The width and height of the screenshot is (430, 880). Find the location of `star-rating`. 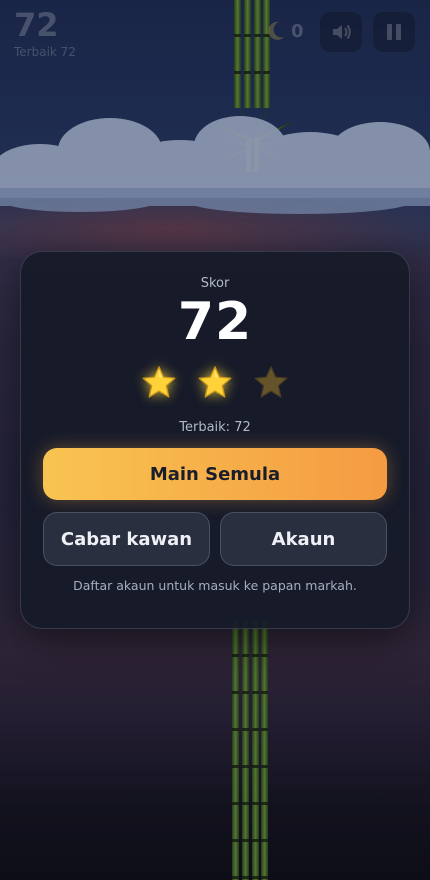

star-rating is located at coordinates (215, 385).